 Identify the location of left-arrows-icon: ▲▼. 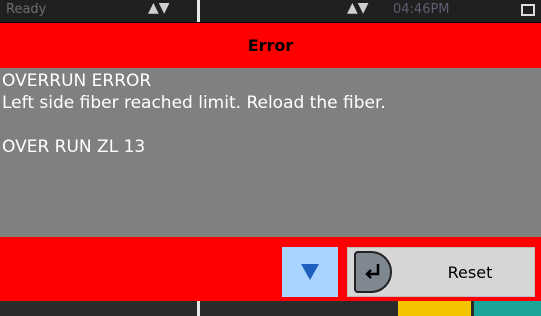
(159, 8).